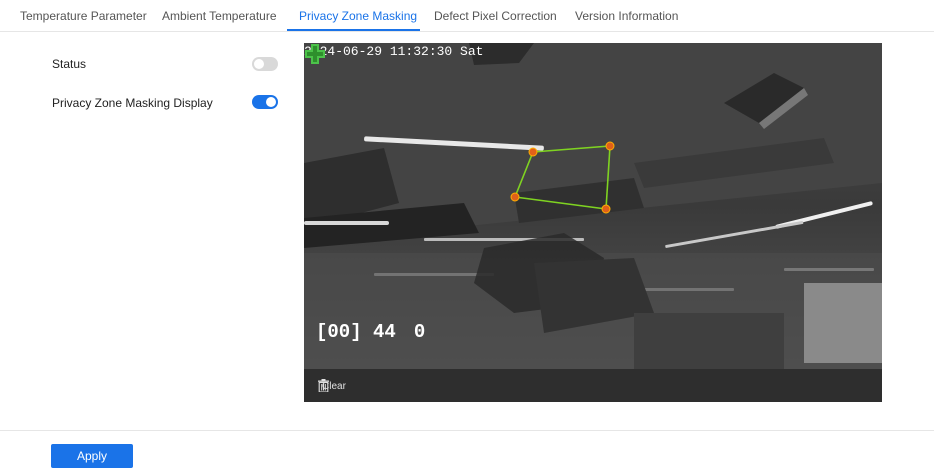 This screenshot has width=934, height=468. Describe the element at coordinates (358, 16) in the screenshot. I see `tab-privacy-zone-masking: Privacy Zone Masking` at that location.